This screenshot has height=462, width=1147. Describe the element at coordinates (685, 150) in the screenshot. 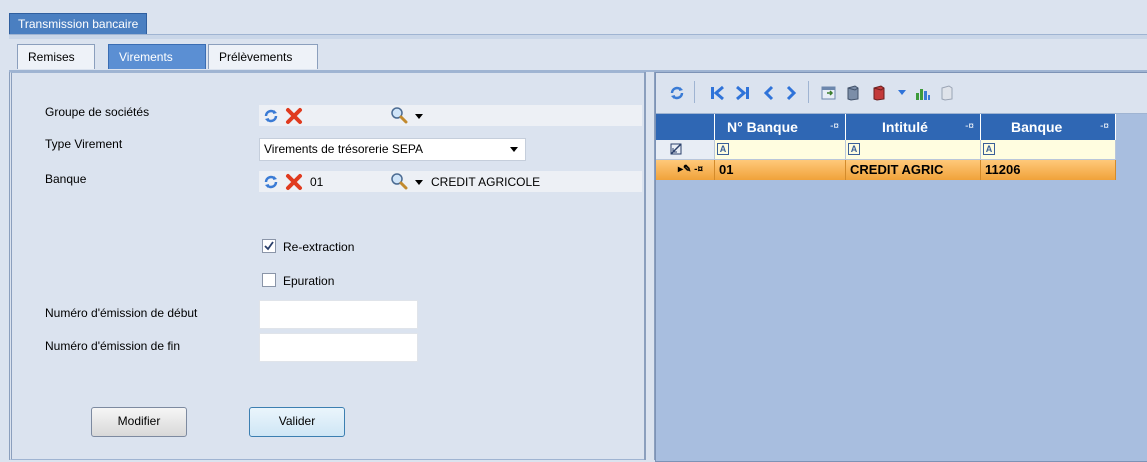

I see `filter-row-selector` at that location.